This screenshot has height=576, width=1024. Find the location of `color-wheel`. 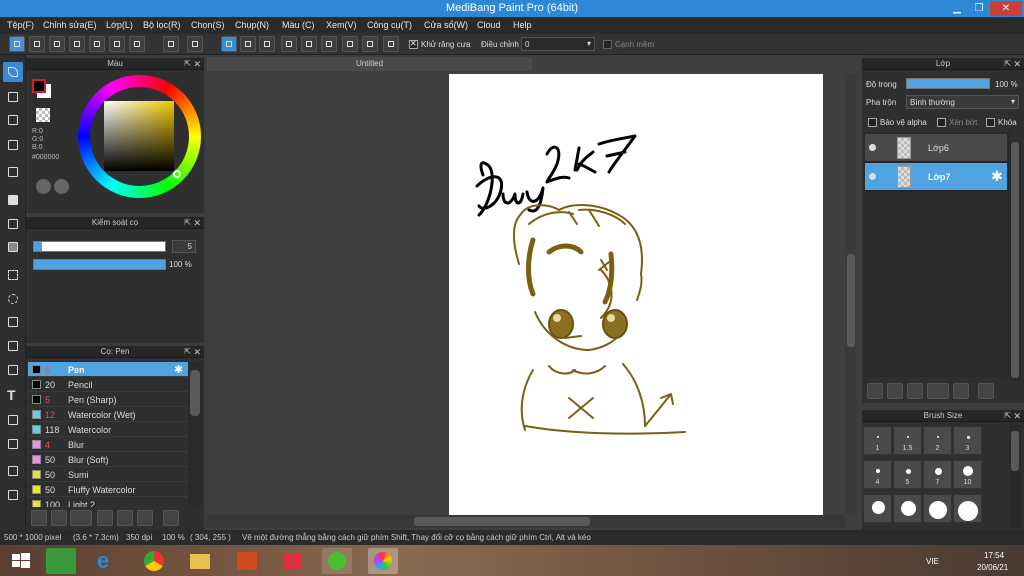

color-wheel is located at coordinates (139, 136).